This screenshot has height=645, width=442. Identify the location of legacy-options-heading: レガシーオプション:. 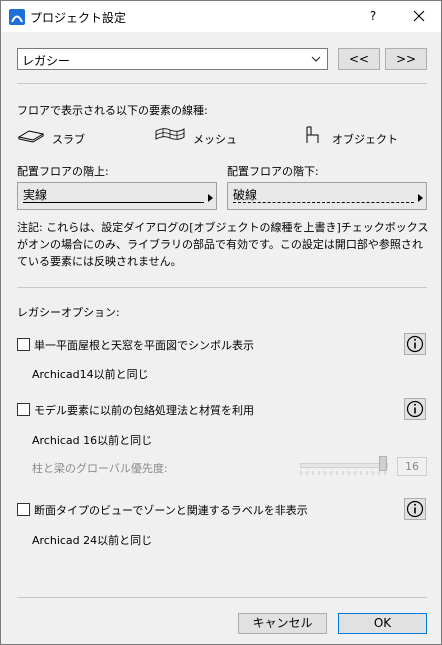
(68, 312).